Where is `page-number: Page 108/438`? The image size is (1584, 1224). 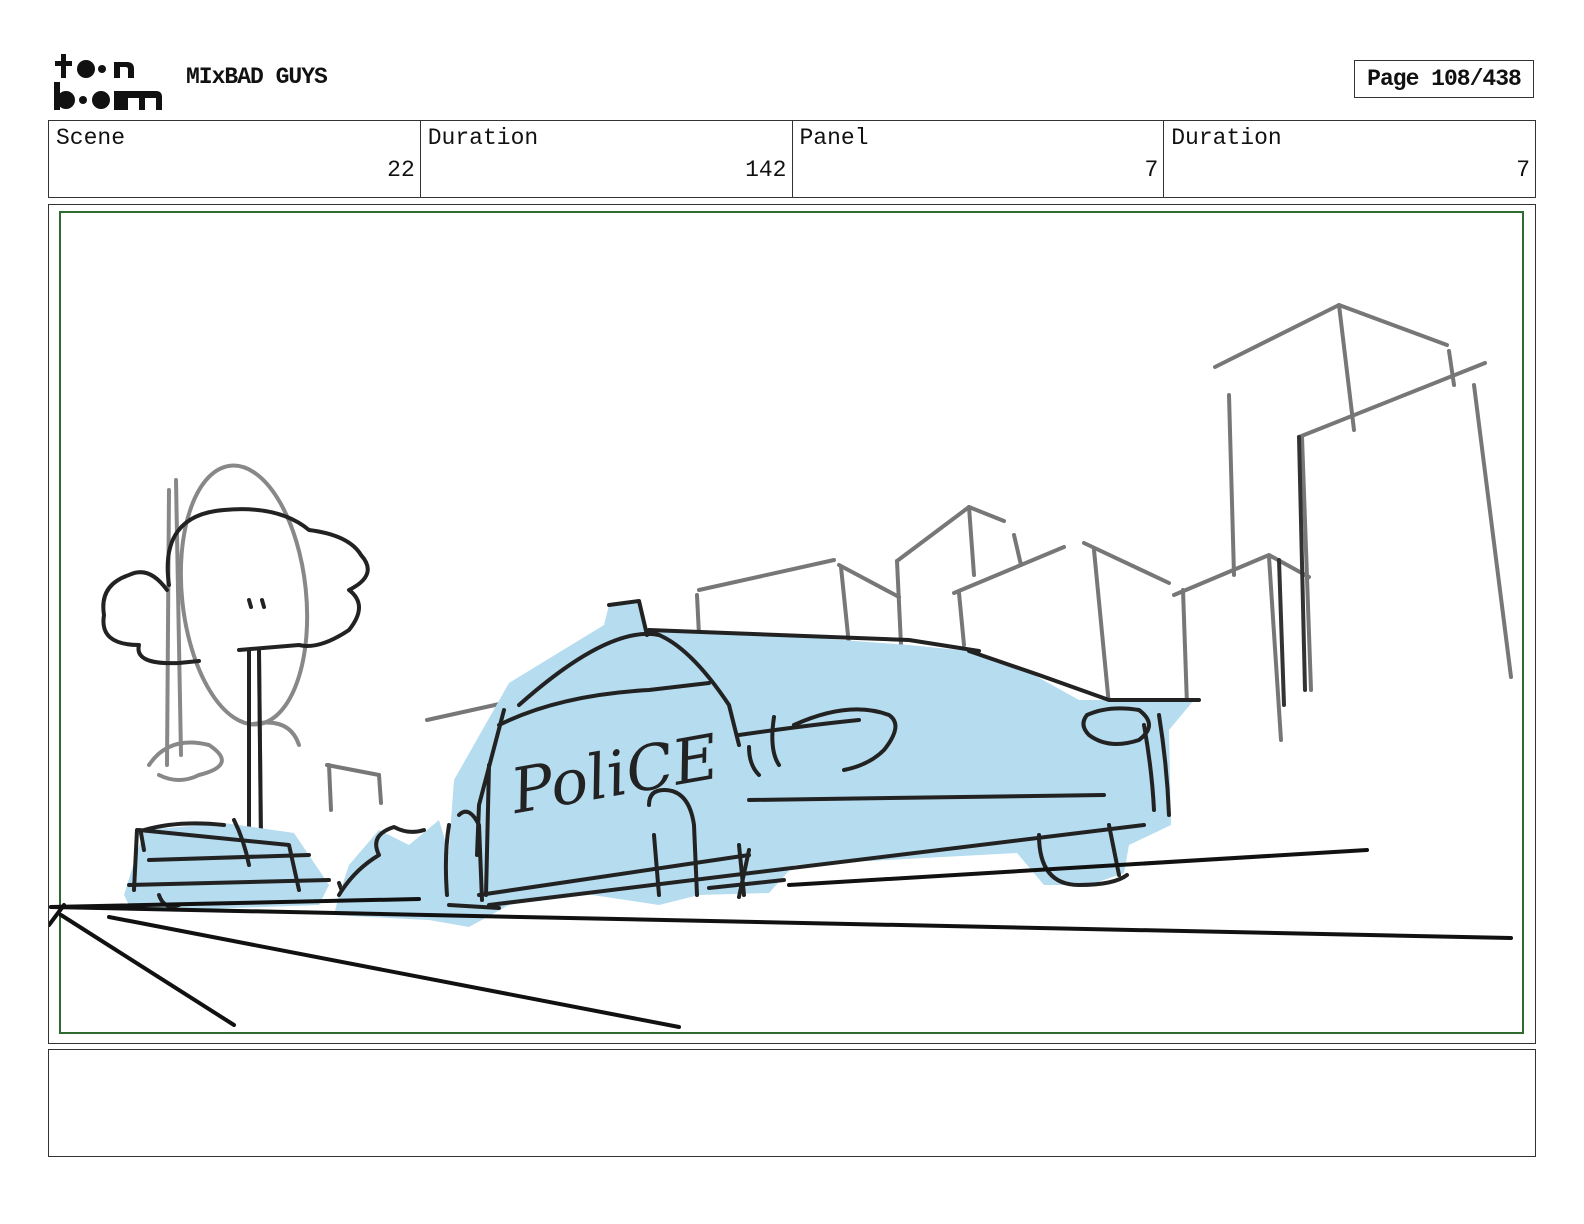 page-number: Page 108/438 is located at coordinates (1444, 79).